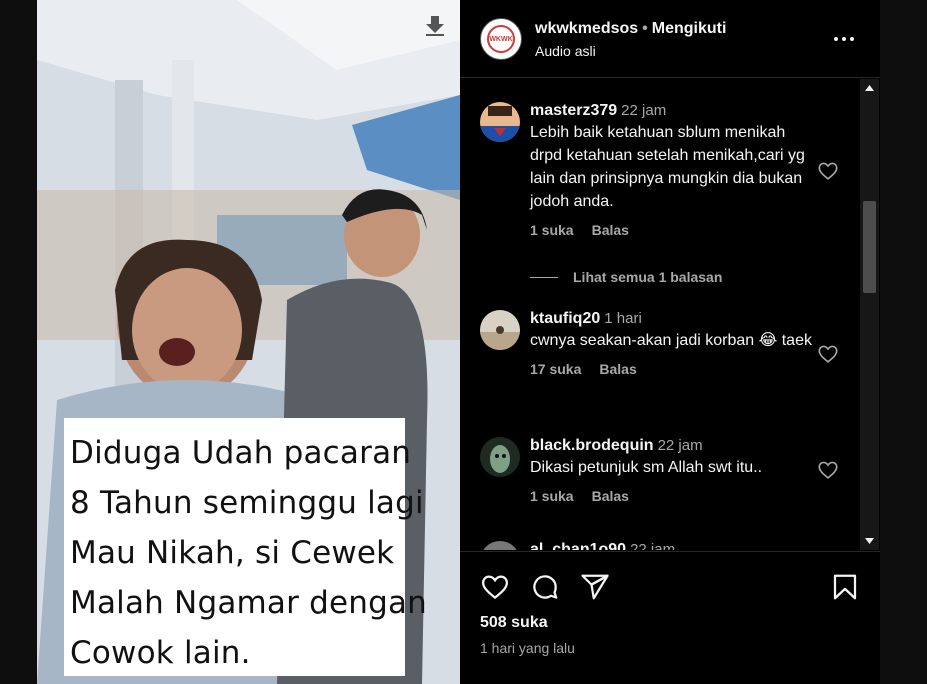 The height and width of the screenshot is (684, 927). What do you see at coordinates (689, 28) in the screenshot?
I see `following-button: Mengikuti` at bounding box center [689, 28].